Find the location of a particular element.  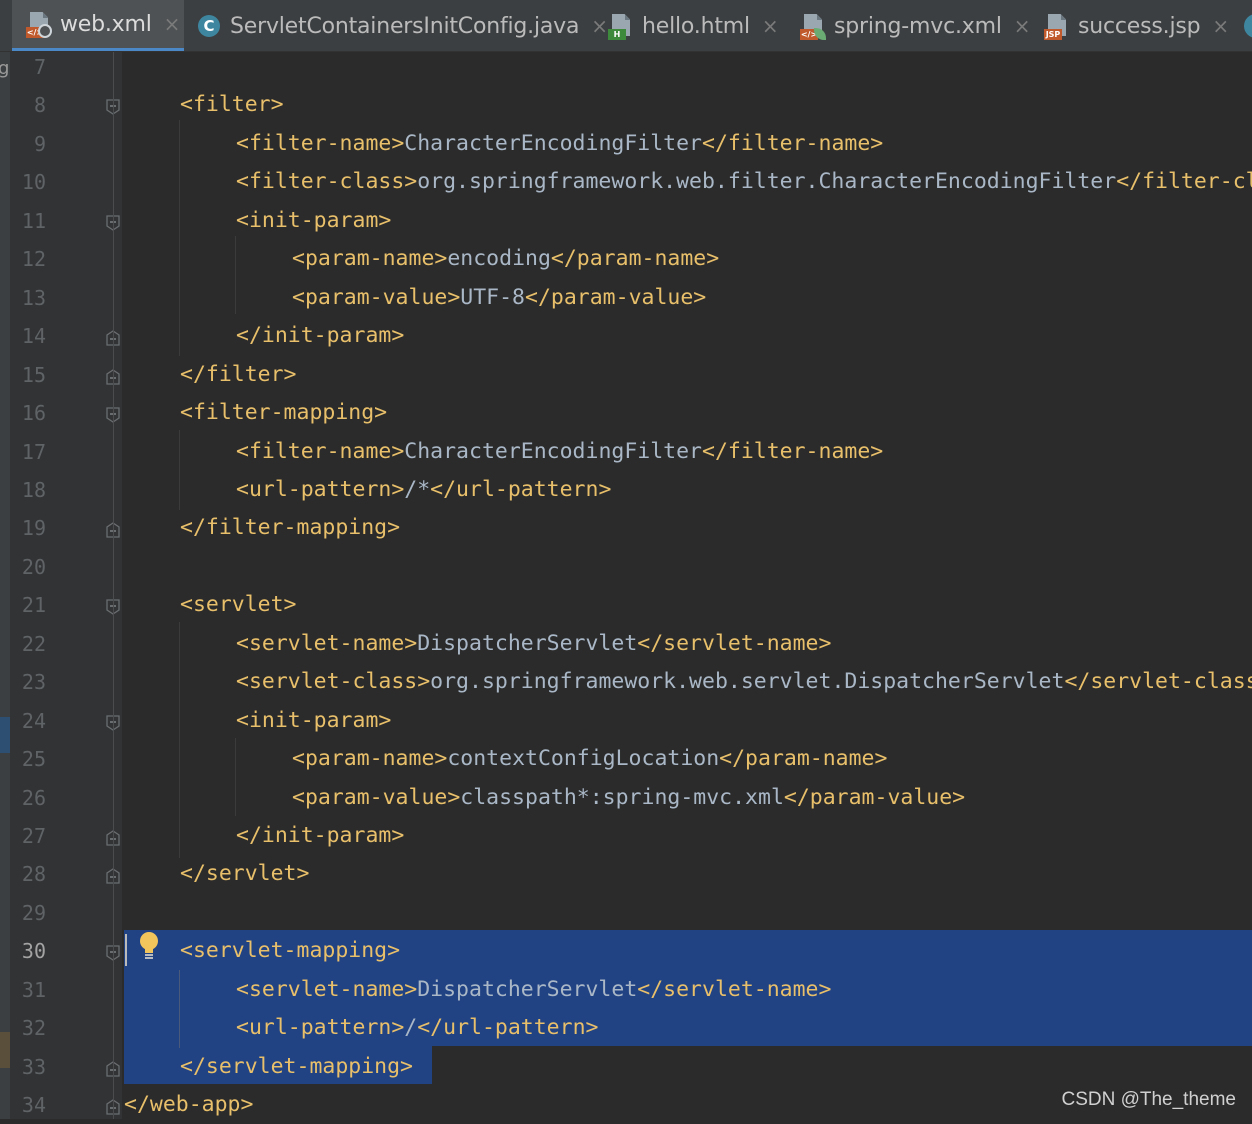

xml-text: /* is located at coordinates (417, 489).